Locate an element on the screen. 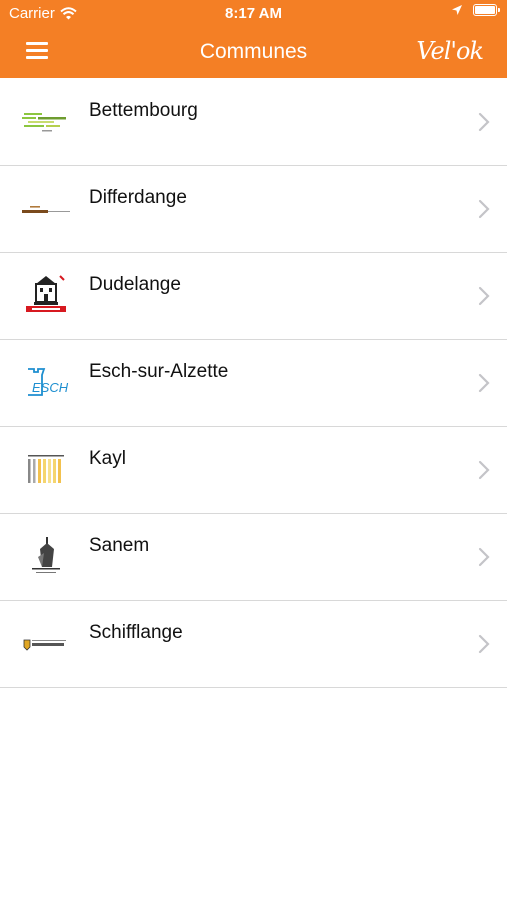 This screenshot has width=507, height=900. status-bar: Carrier 8:17 AM is located at coordinates (253, 14).